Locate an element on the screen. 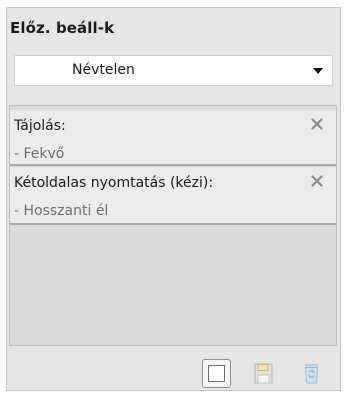  save-preset-button is located at coordinates (263, 373).